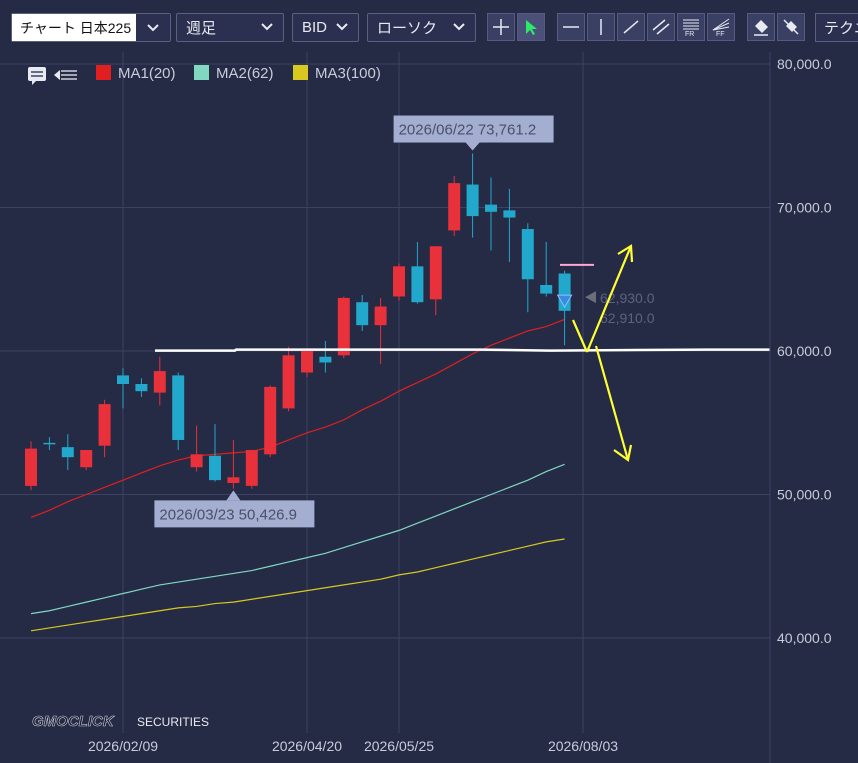 This screenshot has width=858, height=763. I want to click on ma3-legend-swatch, so click(300, 72).